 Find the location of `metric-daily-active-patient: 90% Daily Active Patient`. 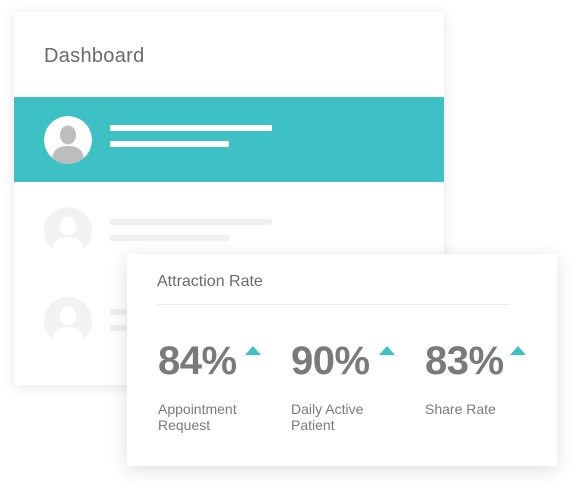

metric-daily-active-patient: 90% Daily Active Patient is located at coordinates (346, 386).